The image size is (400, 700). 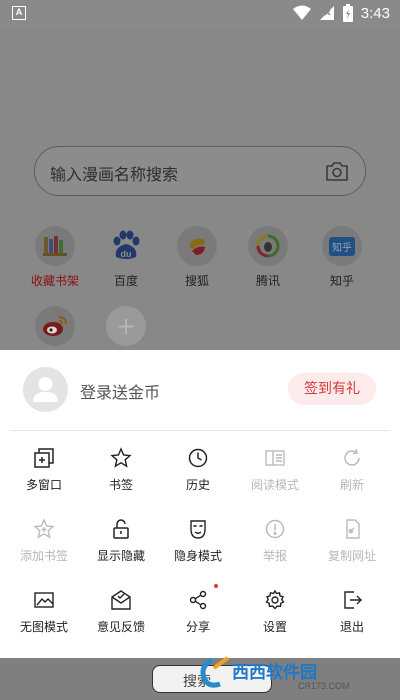 I want to click on site-label: 搜狐, so click(x=196, y=281).